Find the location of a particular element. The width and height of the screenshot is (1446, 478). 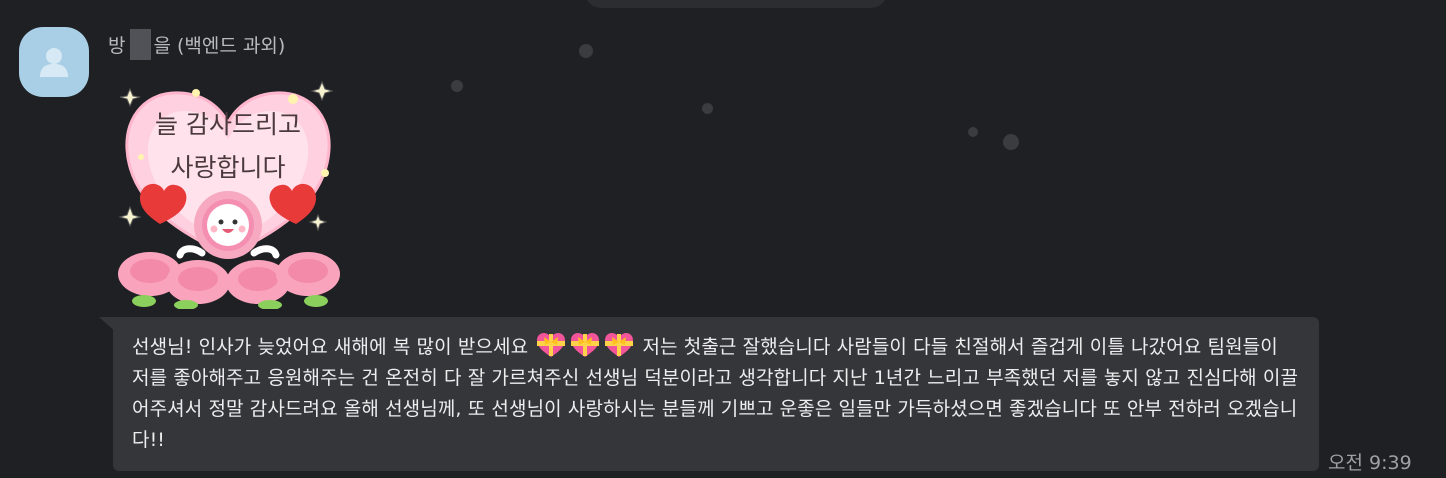

message-timestamp: 오전 9:39 is located at coordinates (1370, 463).